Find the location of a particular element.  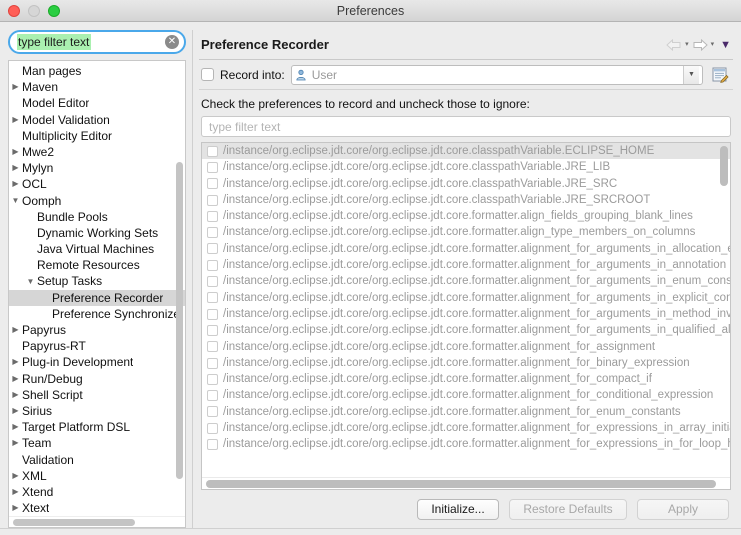

tree-vertical-scrollbar is located at coordinates (179, 288).